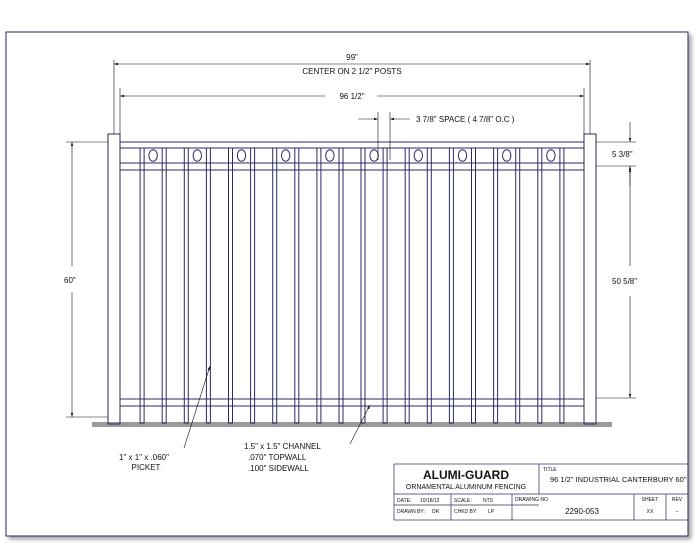  I want to click on checked-value: LP, so click(491, 512).